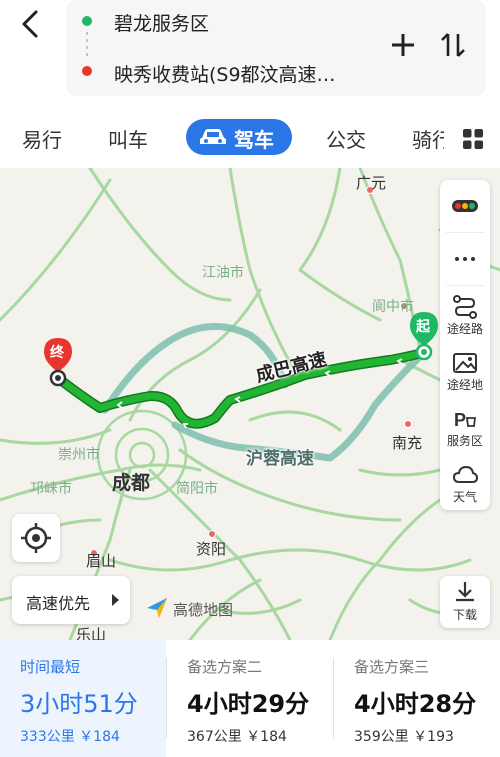 Image resolution: width=500 pixels, height=757 pixels. Describe the element at coordinates (223, 273) in the screenshot. I see `city-jiangyou: 江油市` at that location.